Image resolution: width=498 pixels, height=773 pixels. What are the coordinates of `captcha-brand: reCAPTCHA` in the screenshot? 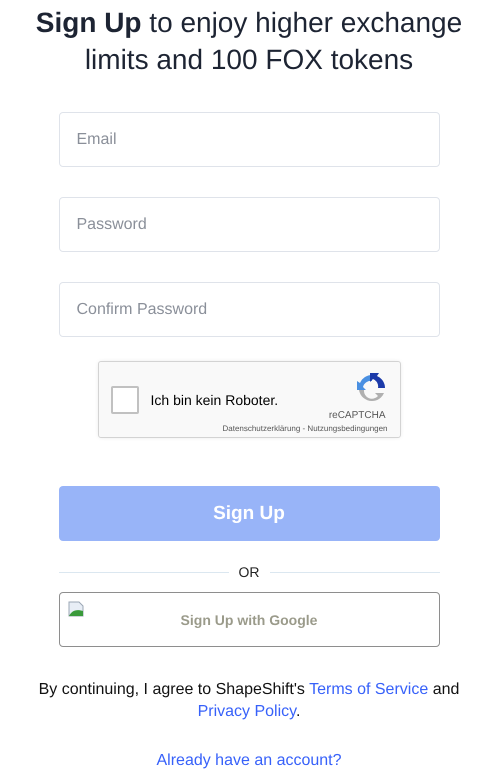 It's located at (357, 415).